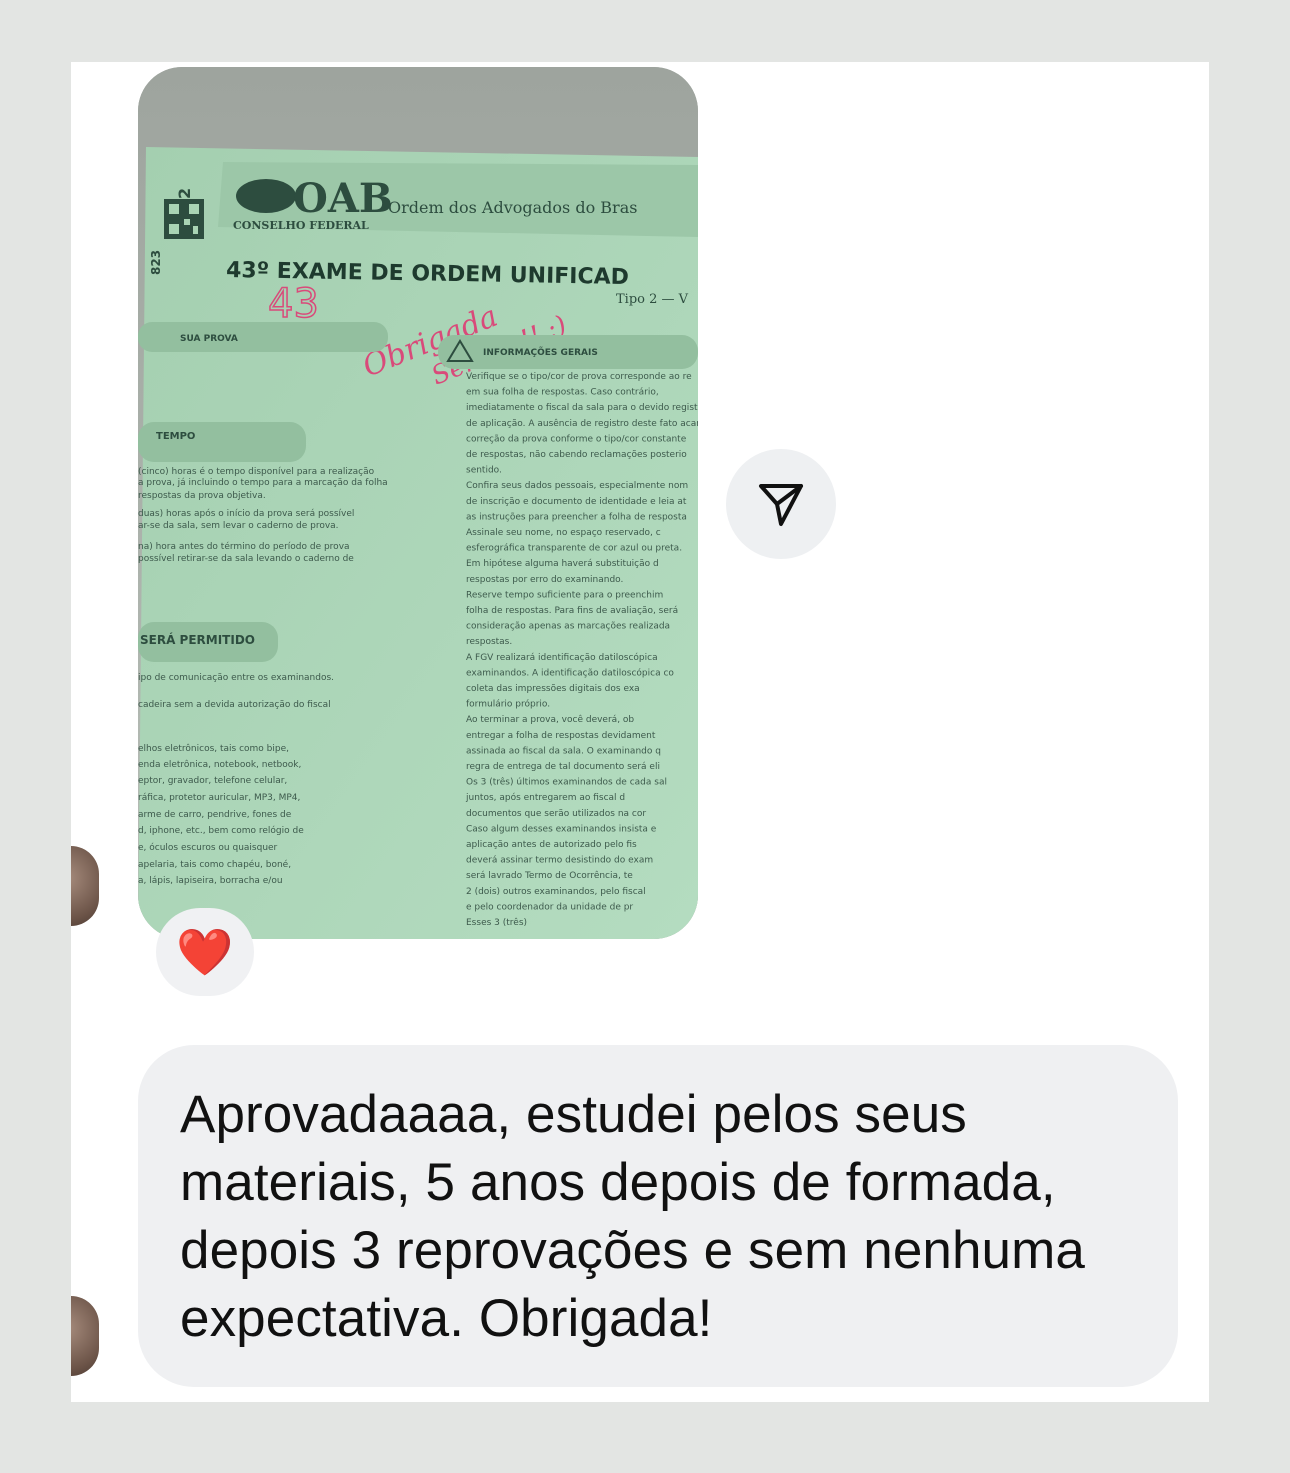 This screenshot has height=1473, width=1290. Describe the element at coordinates (301, 225) in the screenshot. I see `conselho-label: CONSELHO FEDERAL` at that location.